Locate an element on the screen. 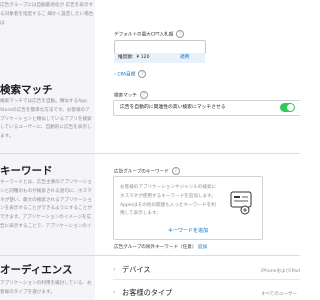 This screenshot has width=320, height=300. cpt-bid-input is located at coordinates (160, 47).